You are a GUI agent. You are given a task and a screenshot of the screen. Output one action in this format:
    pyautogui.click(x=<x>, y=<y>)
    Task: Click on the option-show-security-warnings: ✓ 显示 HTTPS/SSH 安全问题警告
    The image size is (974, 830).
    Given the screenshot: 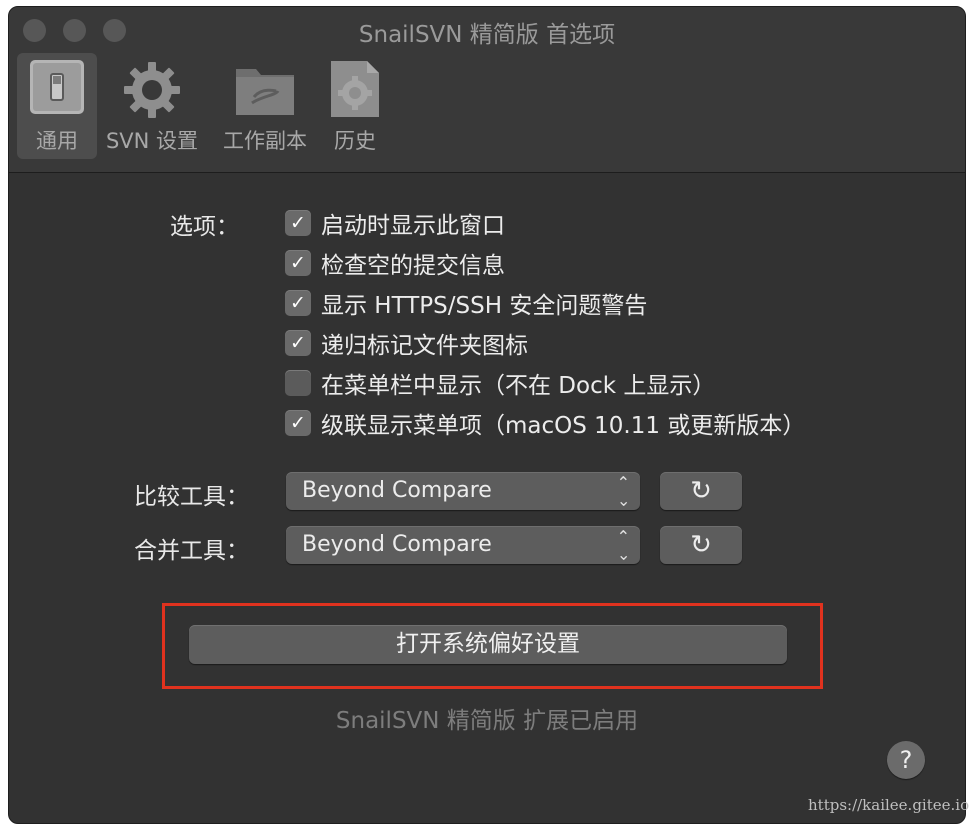 What is the action you would take?
    pyautogui.click(x=466, y=303)
    